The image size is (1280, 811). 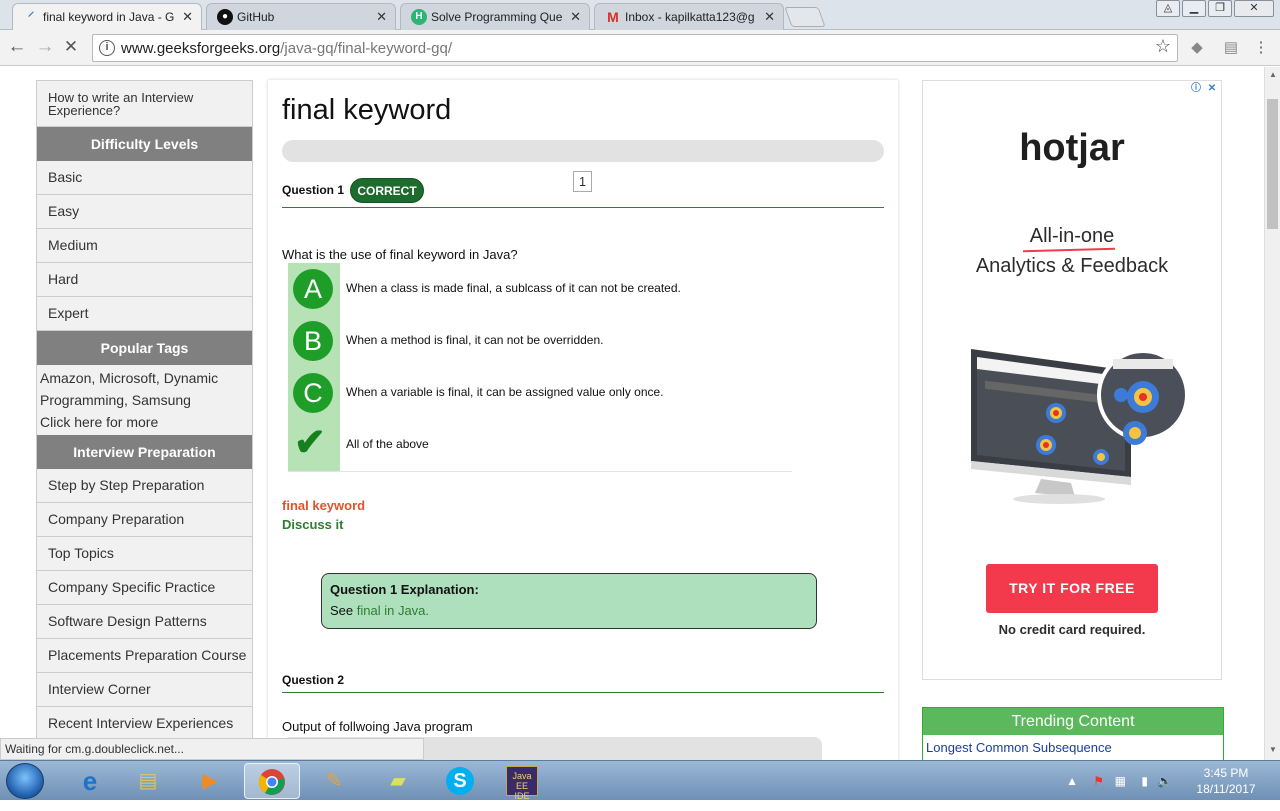 What do you see at coordinates (1272, 749) in the screenshot?
I see `scroll-down-arrow-icon: ▼` at bounding box center [1272, 749].